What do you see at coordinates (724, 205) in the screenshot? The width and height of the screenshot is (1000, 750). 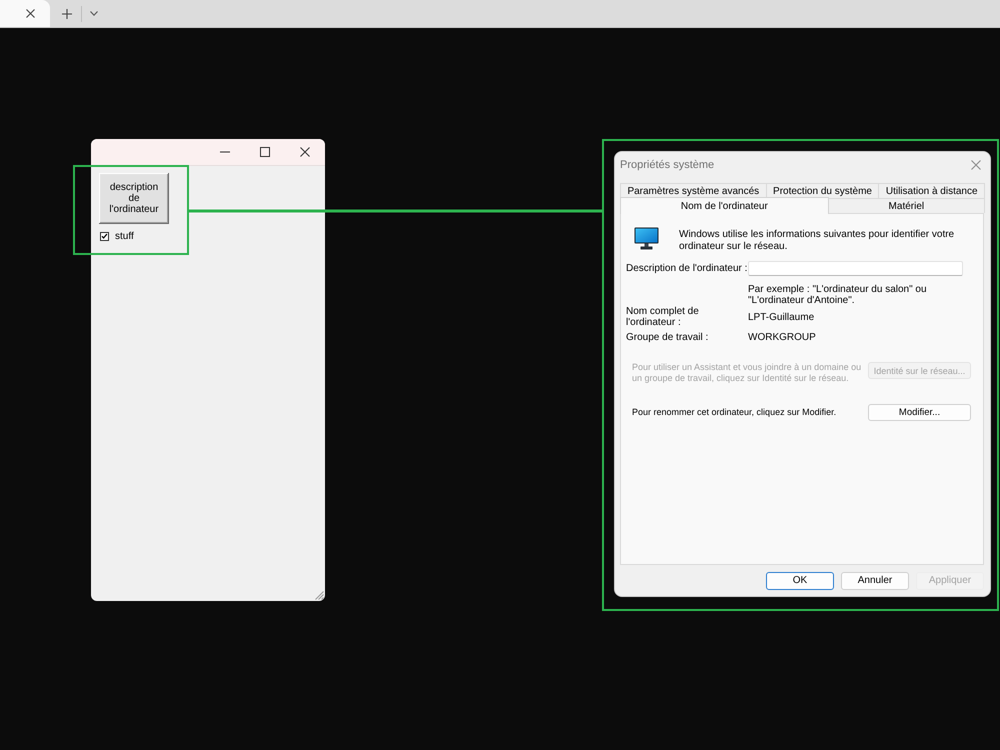 I see `tab: Nom de l'ordinateur` at bounding box center [724, 205].